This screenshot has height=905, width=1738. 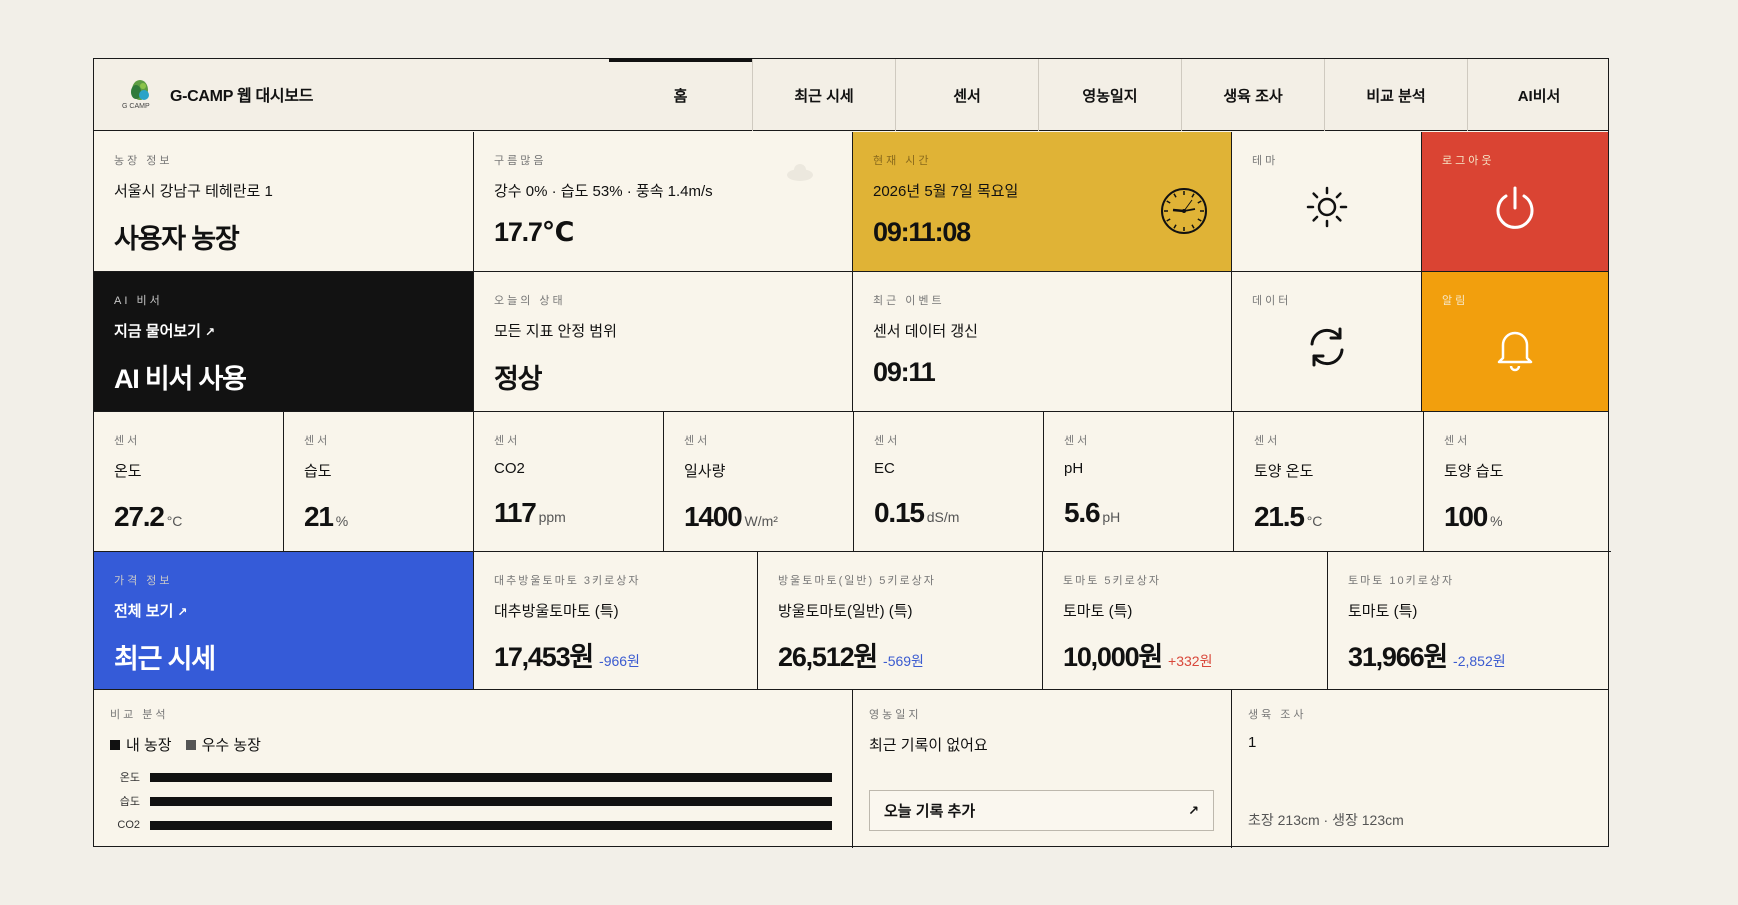 I want to click on sensor-unit: W/m², so click(x=761, y=521).